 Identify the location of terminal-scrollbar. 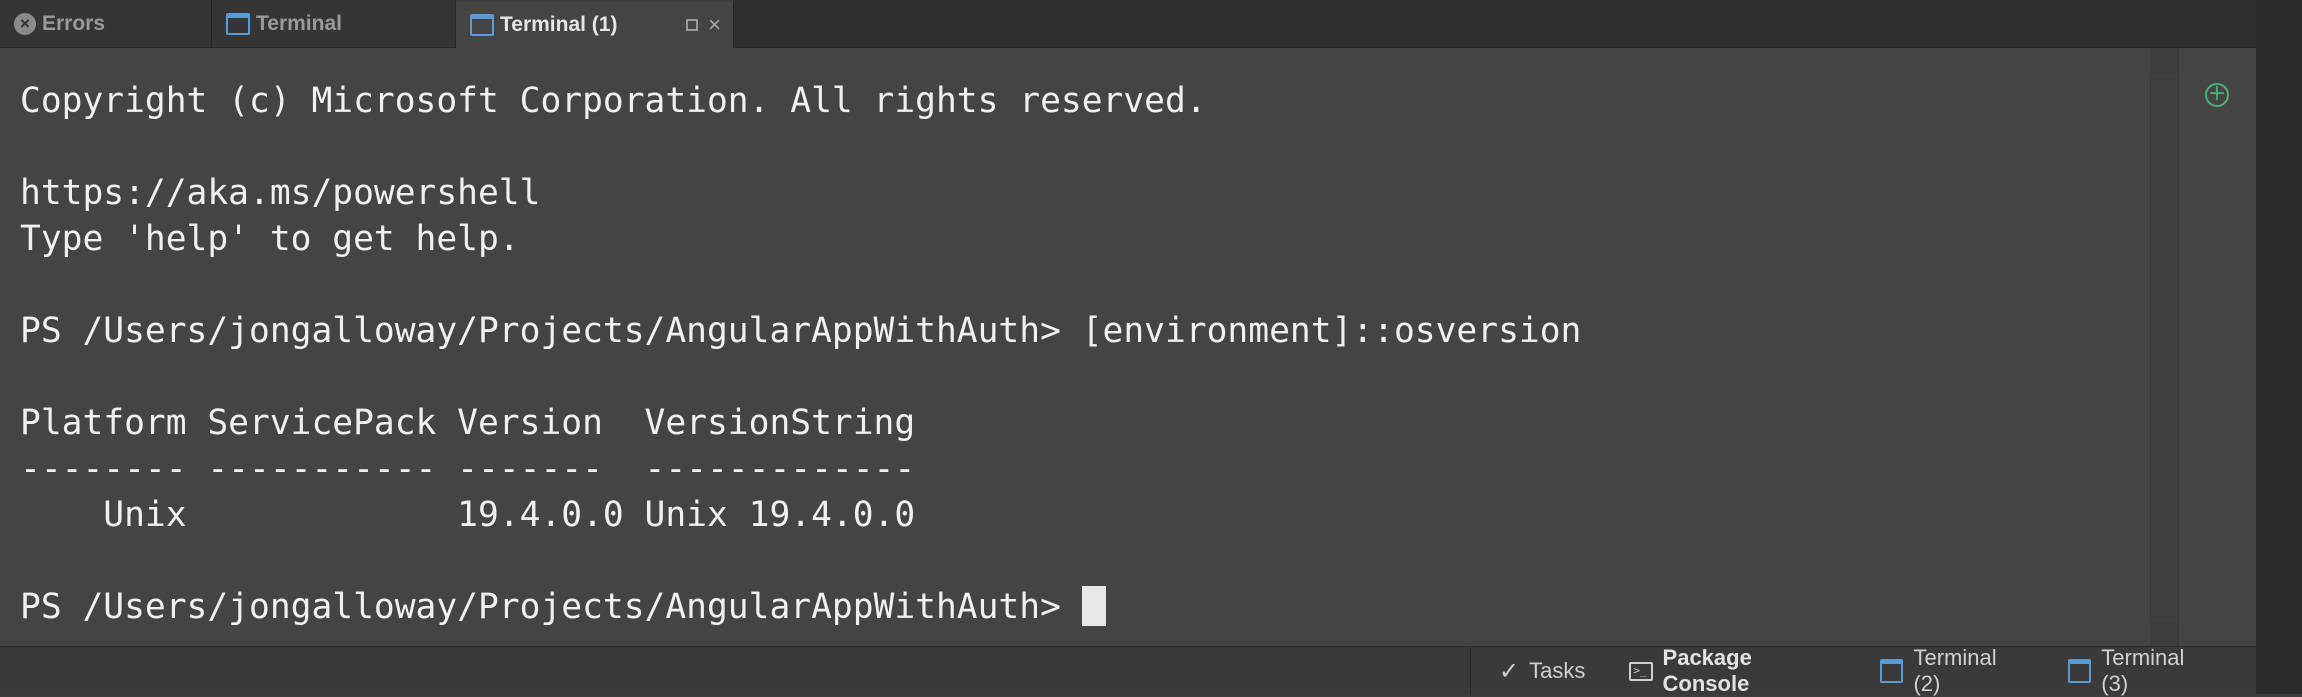
(2164, 348).